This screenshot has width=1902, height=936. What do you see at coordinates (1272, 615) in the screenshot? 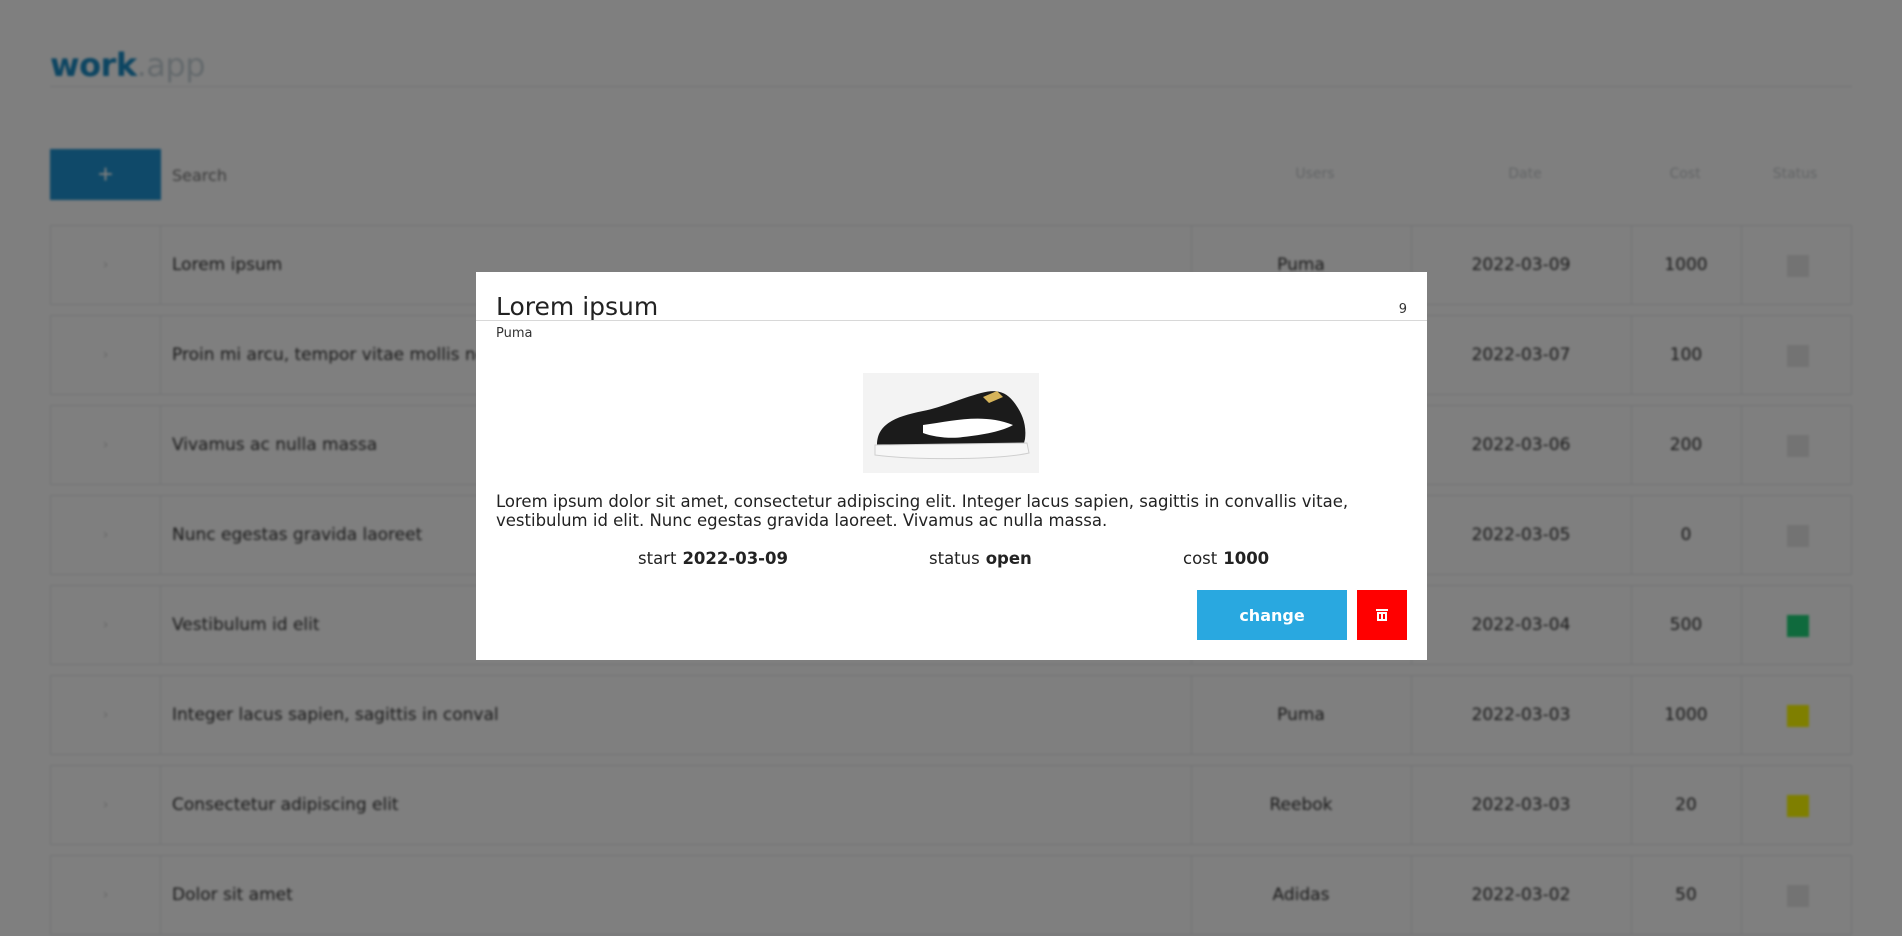
I see `change-button: change` at bounding box center [1272, 615].